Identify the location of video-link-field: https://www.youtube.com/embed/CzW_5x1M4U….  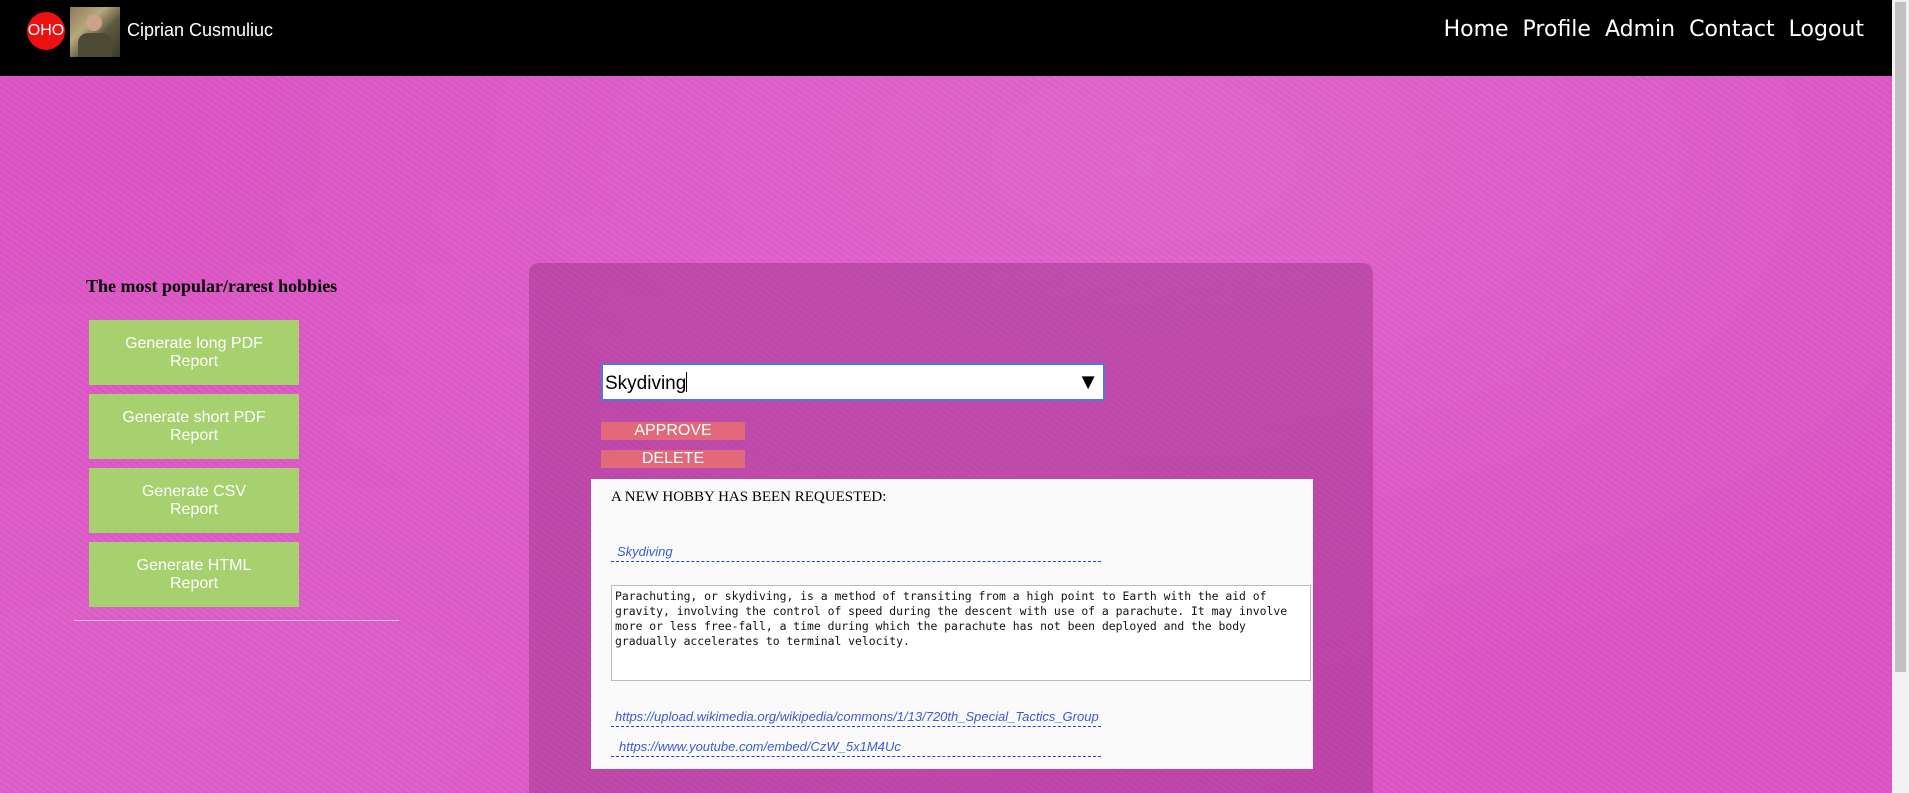
(856, 748).